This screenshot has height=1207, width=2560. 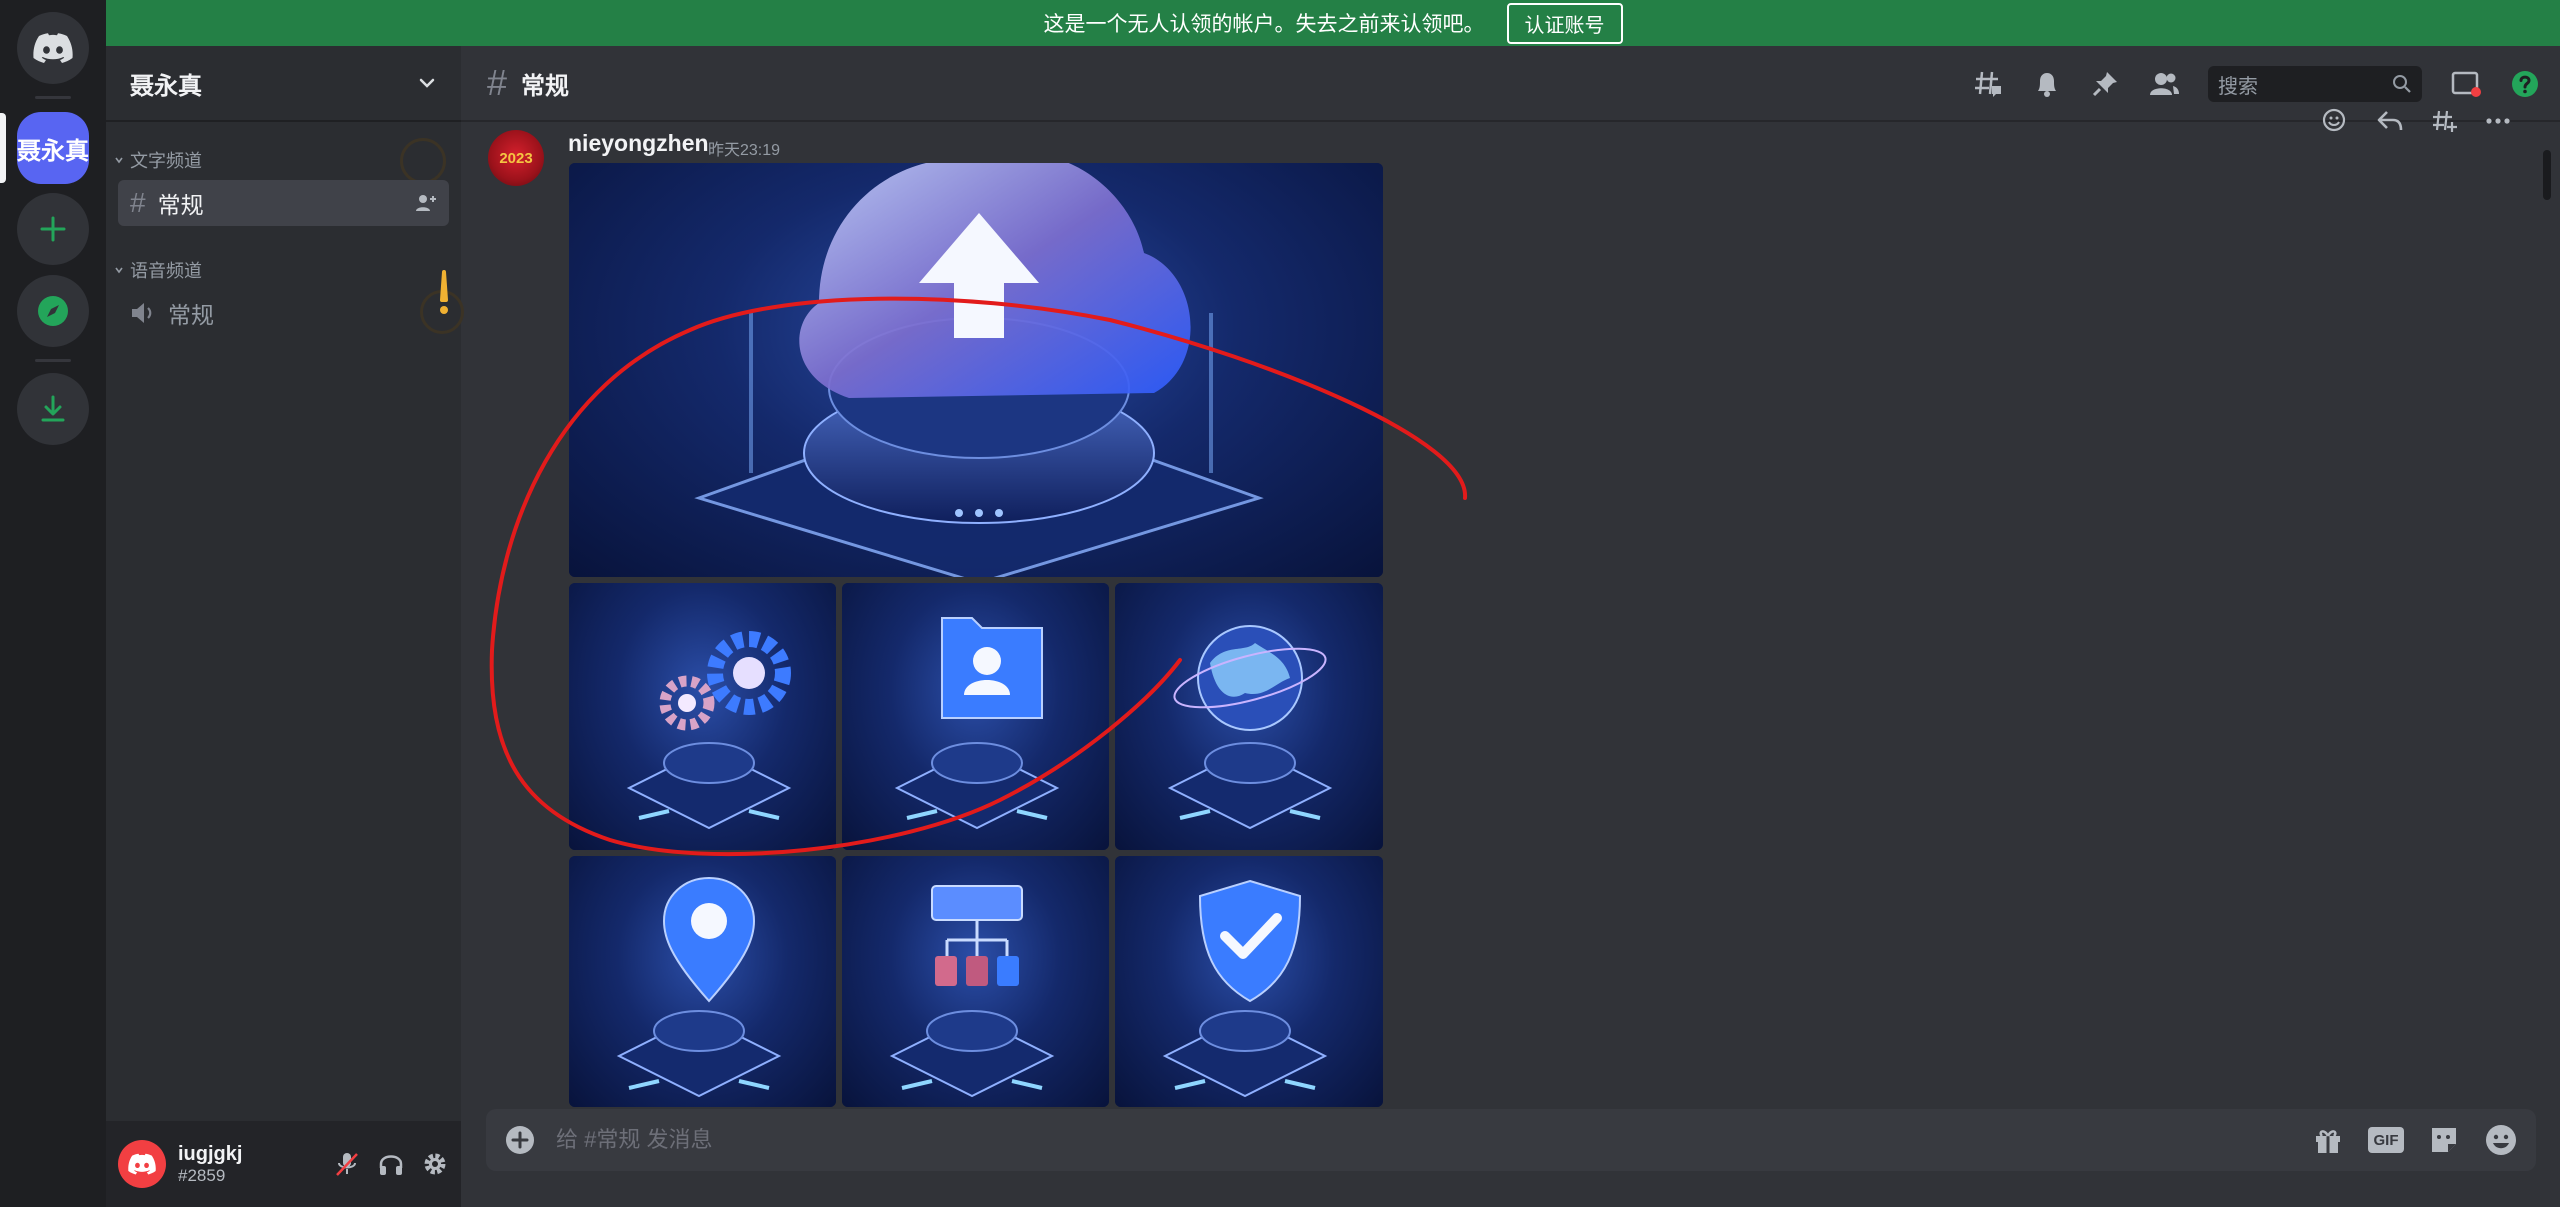 I want to click on gif-button: GIF, so click(x=2386, y=1140).